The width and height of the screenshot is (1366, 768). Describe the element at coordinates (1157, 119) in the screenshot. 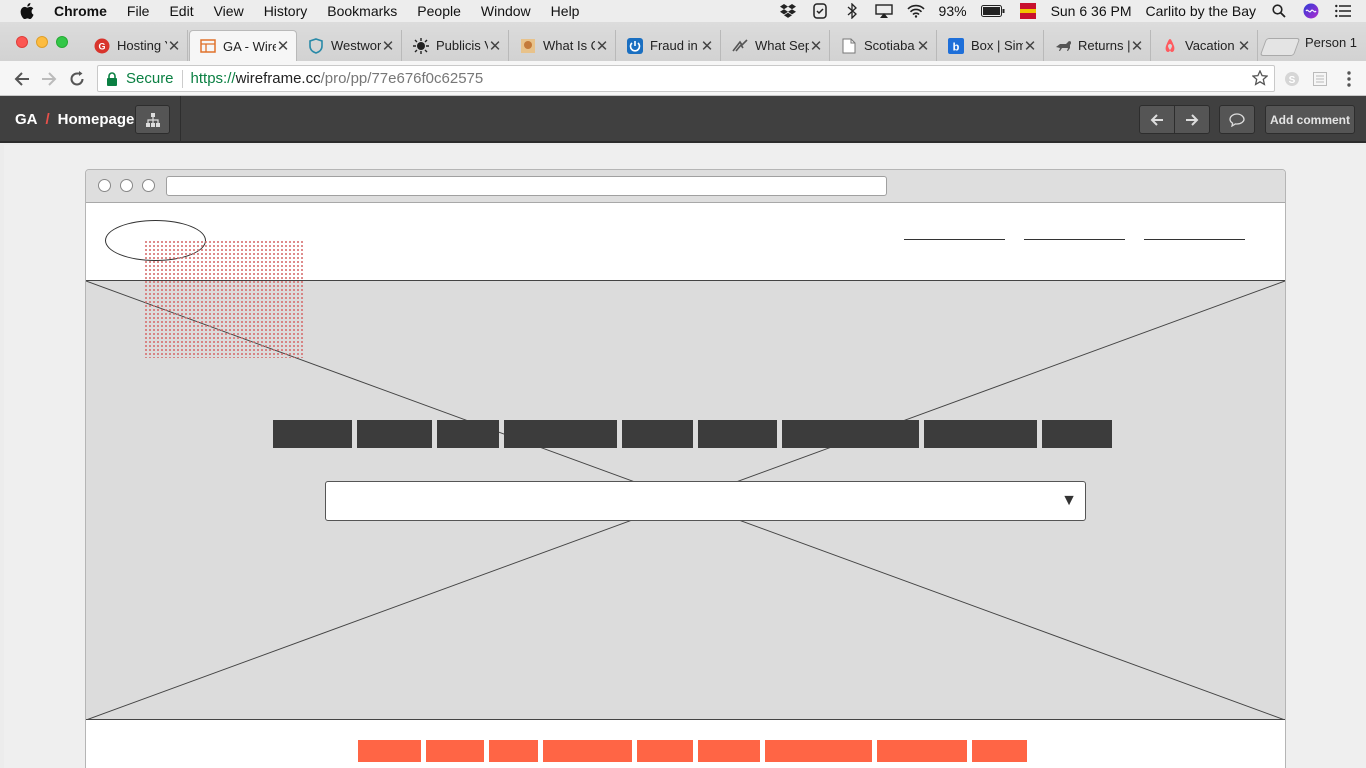

I see `previous-page-button` at that location.